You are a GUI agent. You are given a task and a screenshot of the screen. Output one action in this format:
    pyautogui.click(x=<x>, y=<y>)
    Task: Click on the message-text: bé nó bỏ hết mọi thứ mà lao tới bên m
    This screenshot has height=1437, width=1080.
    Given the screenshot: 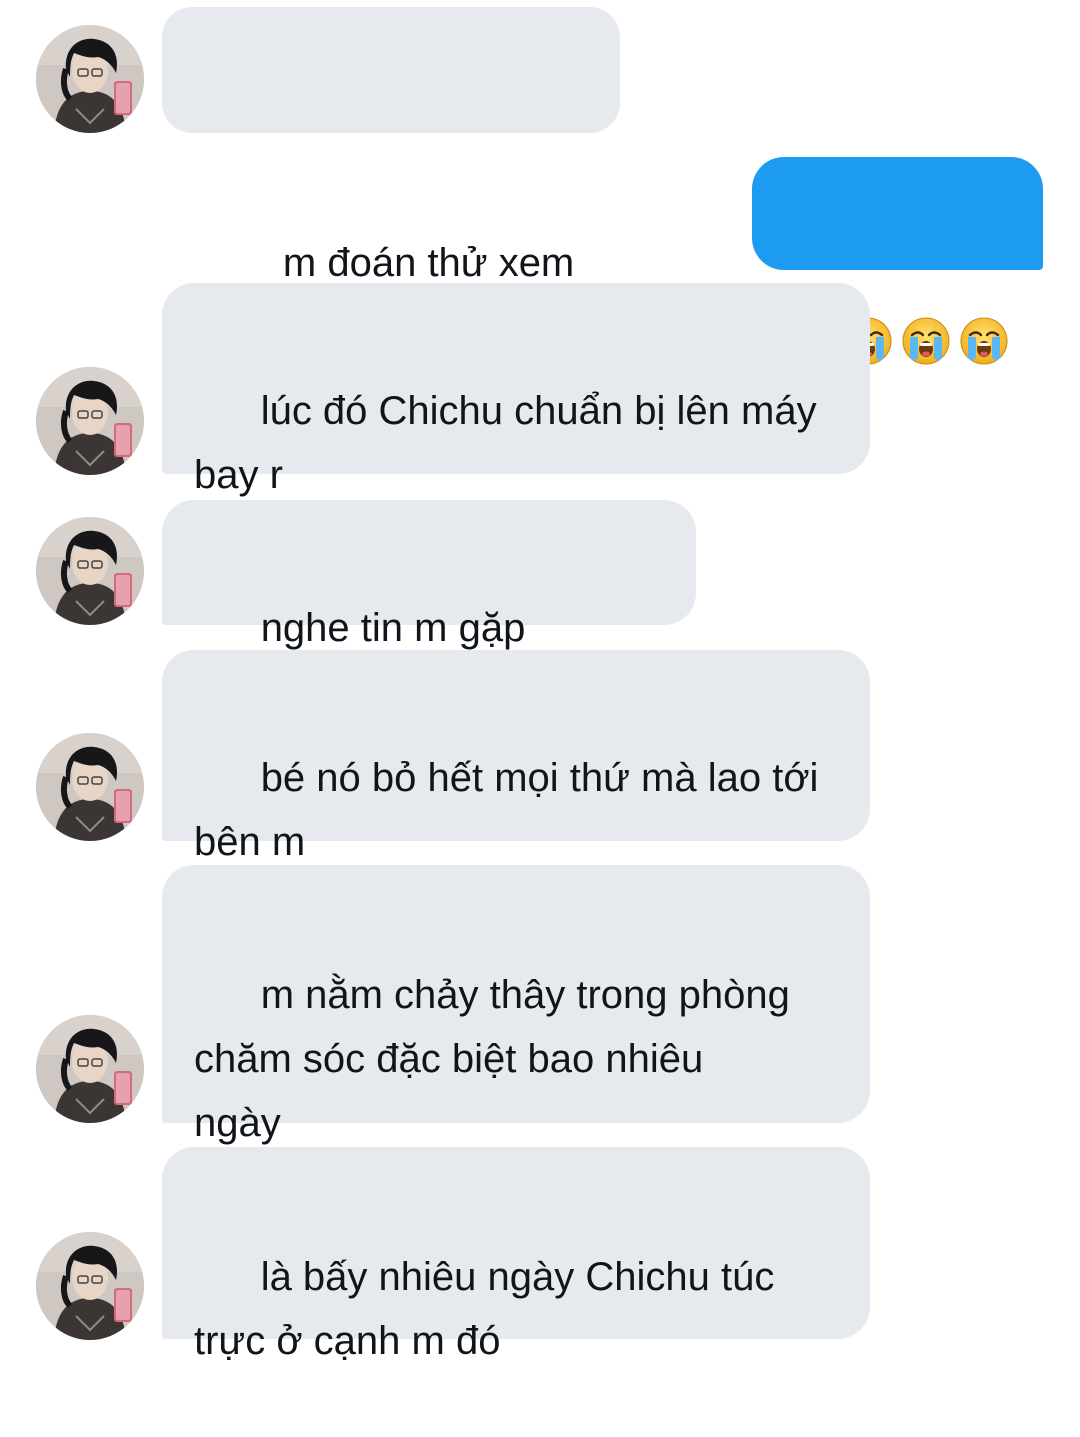 What is the action you would take?
    pyautogui.click(x=506, y=810)
    